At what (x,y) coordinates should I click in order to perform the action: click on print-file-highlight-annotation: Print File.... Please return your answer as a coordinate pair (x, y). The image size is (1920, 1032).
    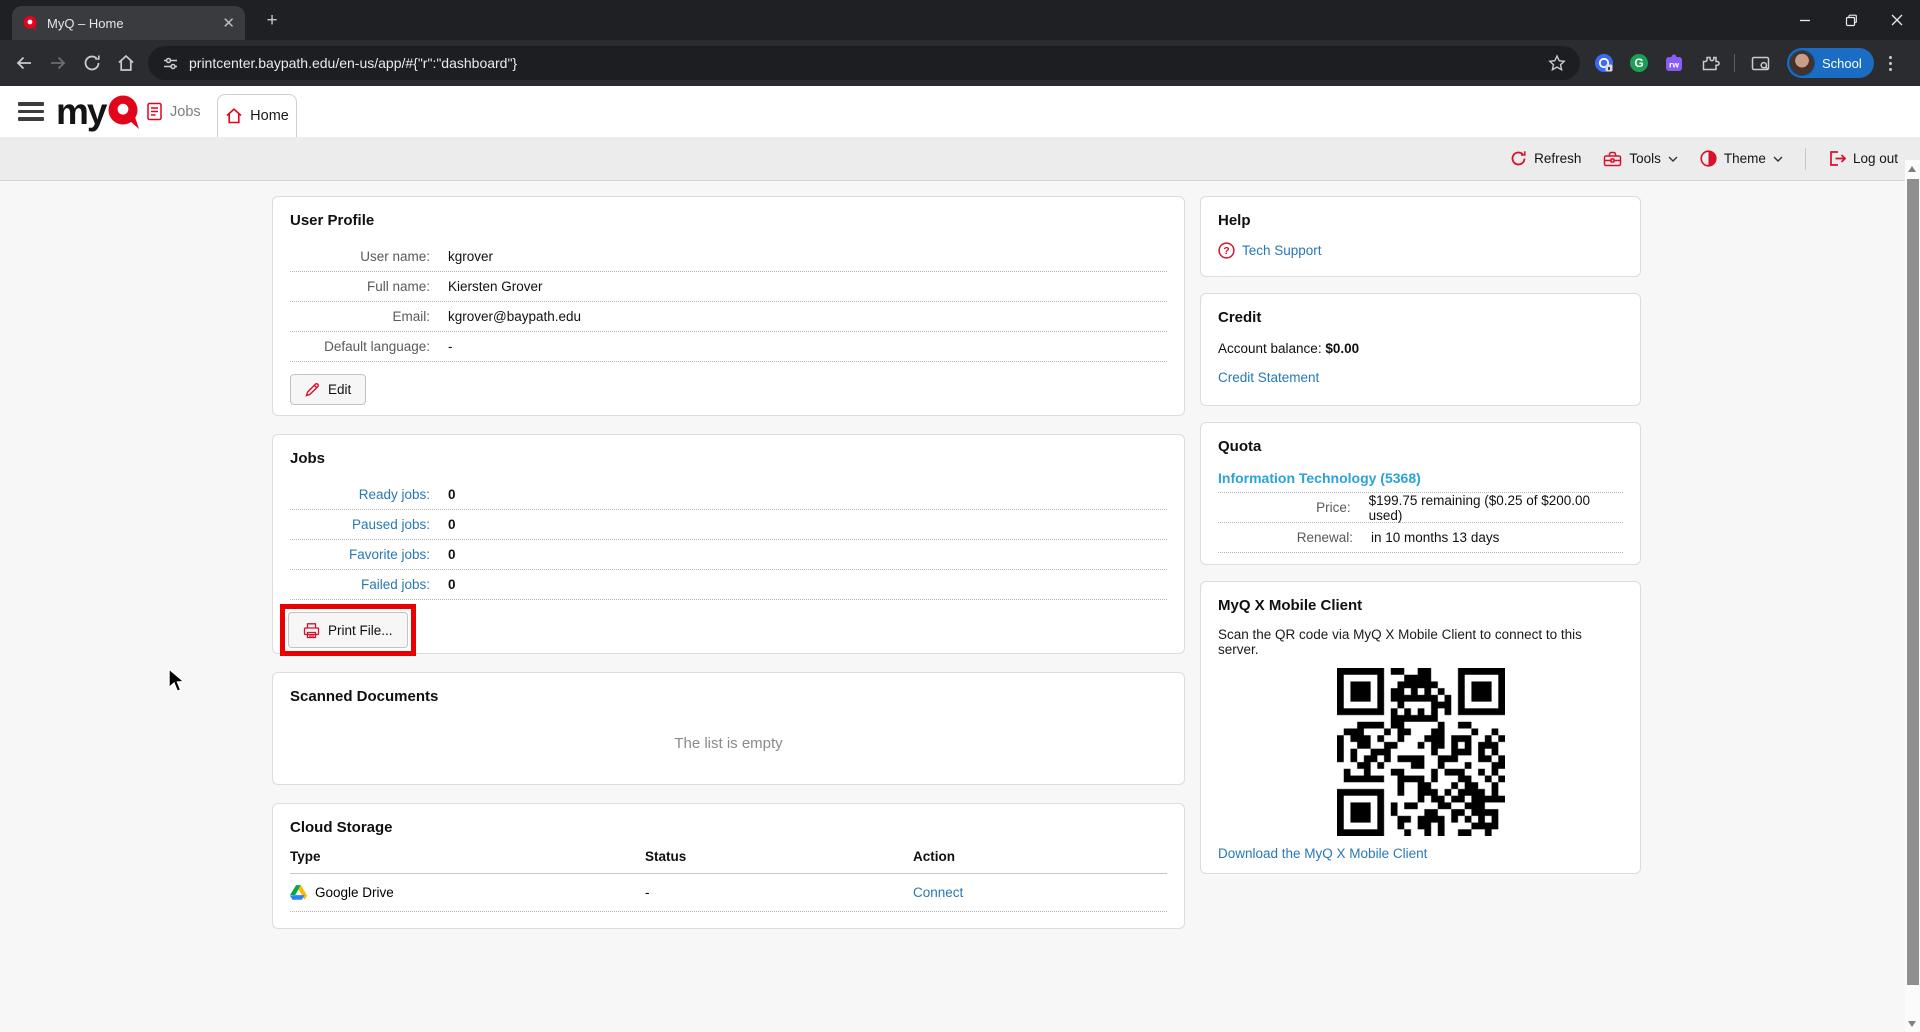
    Looking at the image, I should click on (348, 630).